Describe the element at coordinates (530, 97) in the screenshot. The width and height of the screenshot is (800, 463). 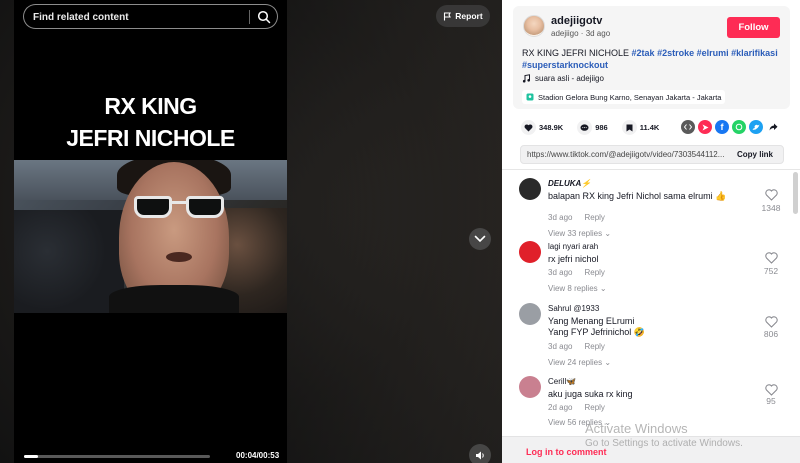
I see `location-icon` at that location.